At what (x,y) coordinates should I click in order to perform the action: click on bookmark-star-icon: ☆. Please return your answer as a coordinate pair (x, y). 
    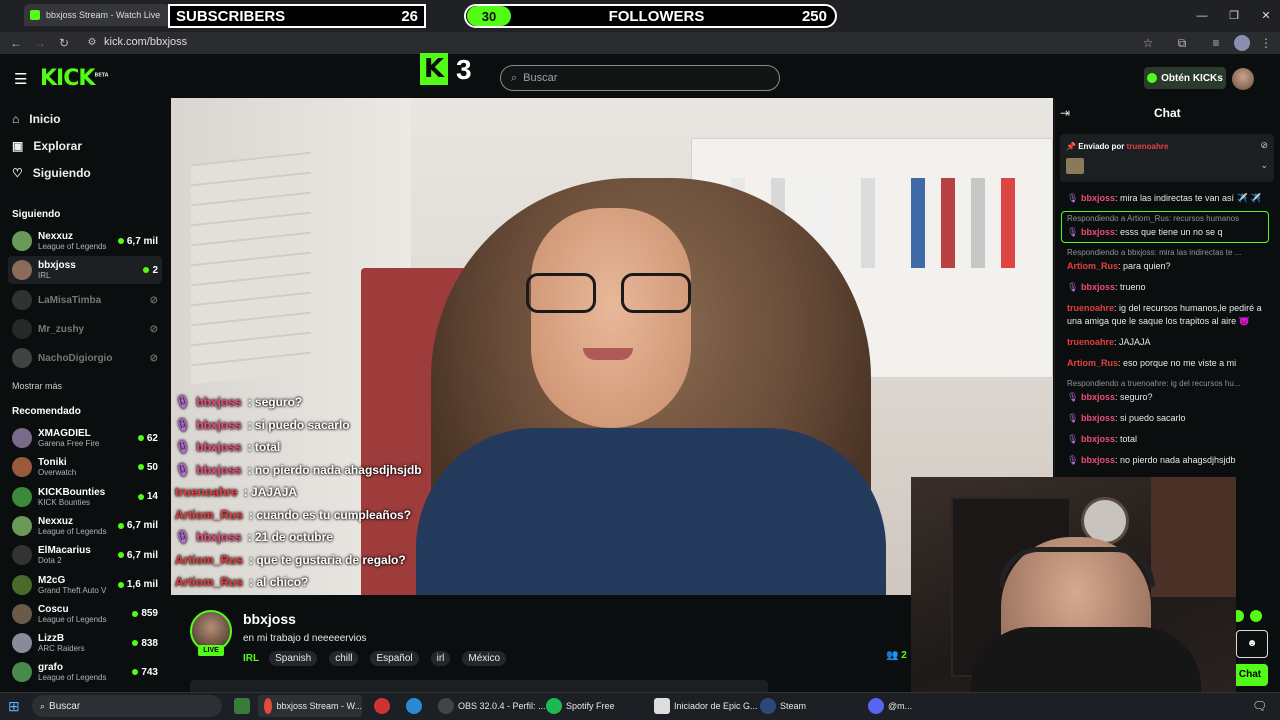
    Looking at the image, I should click on (1148, 43).